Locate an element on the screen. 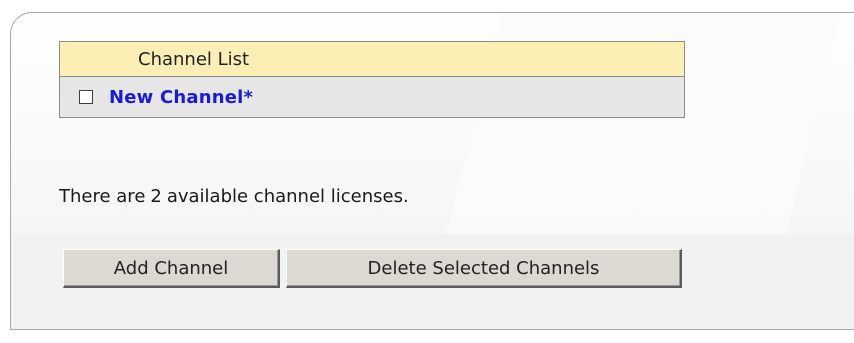  license-suffix: available channel licenses. is located at coordinates (287, 196).